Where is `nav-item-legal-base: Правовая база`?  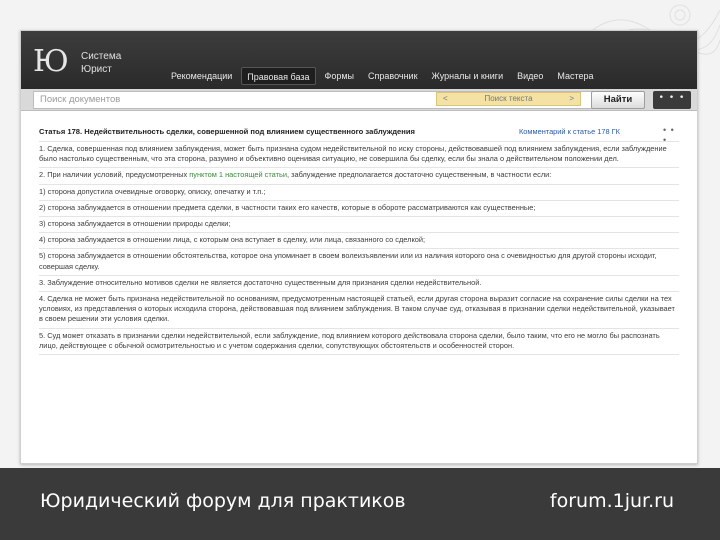
nav-item-legal-base: Правовая база is located at coordinates (278, 76).